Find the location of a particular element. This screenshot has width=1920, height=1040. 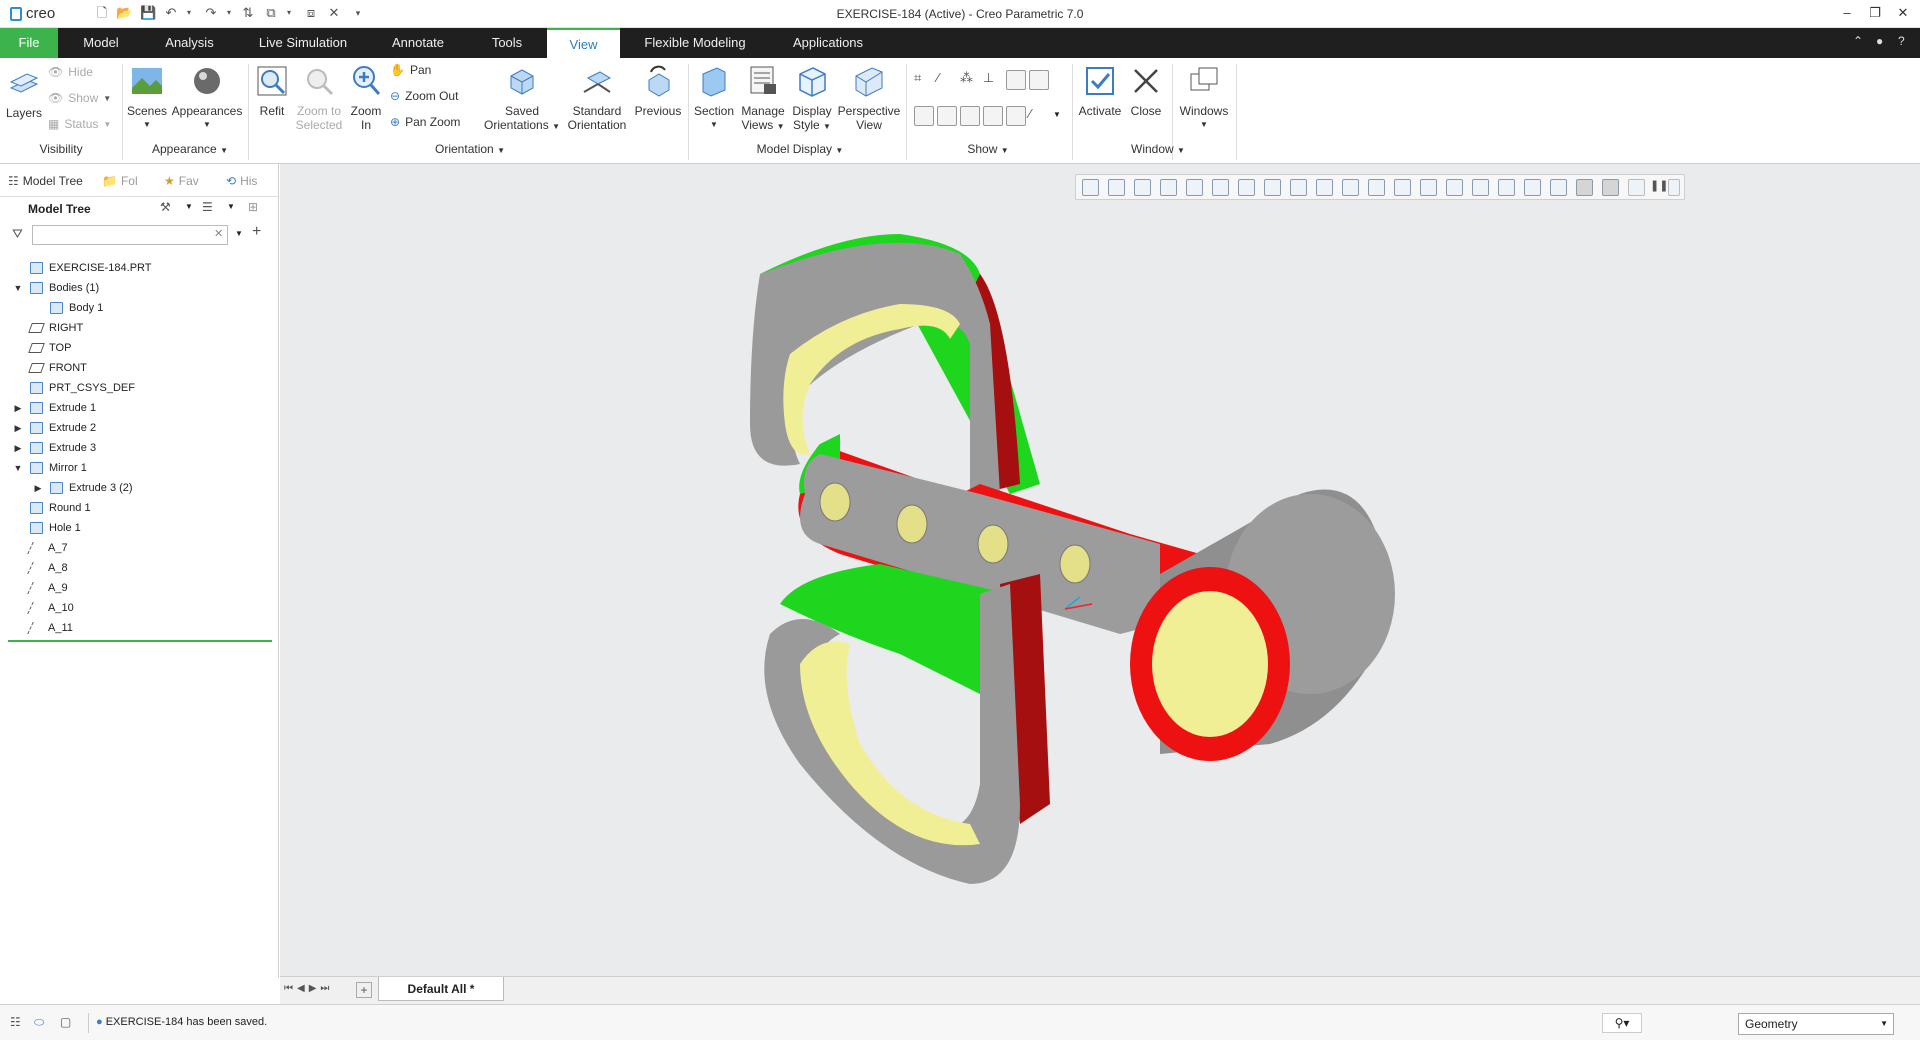

appearances-button: Appearances ▼ is located at coordinates (207, 98).